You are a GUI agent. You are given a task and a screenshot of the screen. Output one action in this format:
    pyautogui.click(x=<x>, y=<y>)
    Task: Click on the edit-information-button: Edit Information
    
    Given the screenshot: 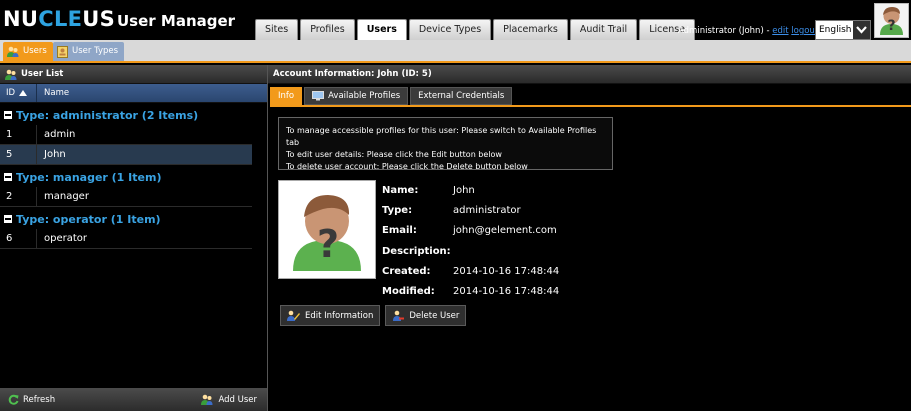 What is the action you would take?
    pyautogui.click(x=330, y=315)
    